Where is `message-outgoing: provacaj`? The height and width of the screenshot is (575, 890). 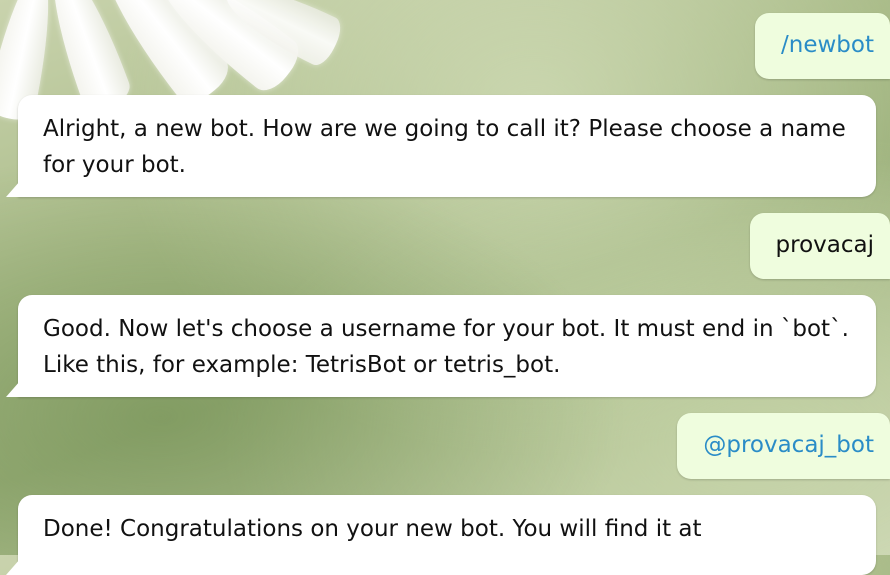
message-outgoing: provacaj is located at coordinates (819, 246).